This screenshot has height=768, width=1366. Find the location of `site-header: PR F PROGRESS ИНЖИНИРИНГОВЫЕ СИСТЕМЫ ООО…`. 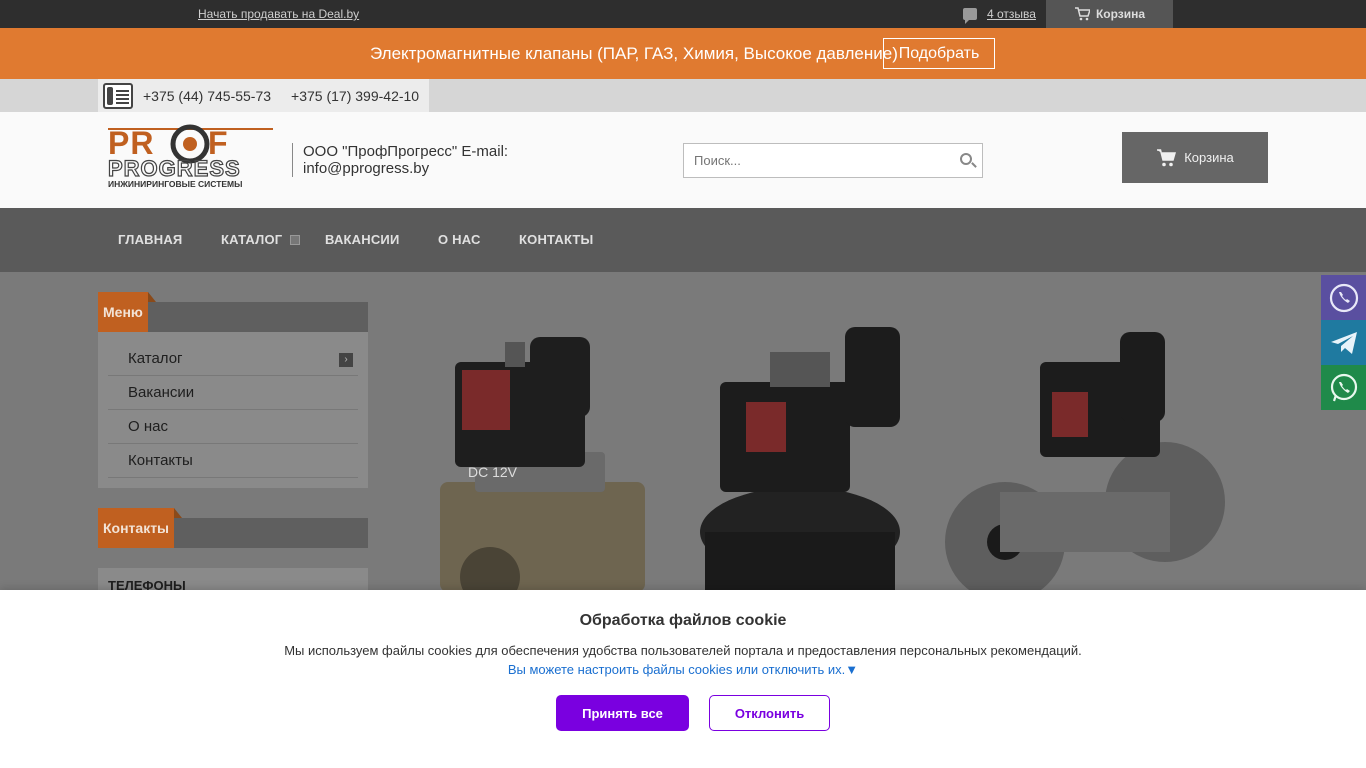

site-header: PR F PROGRESS ИНЖИНИРИНГОВЫЕ СИСТЕМЫ ООО… is located at coordinates (683, 160).